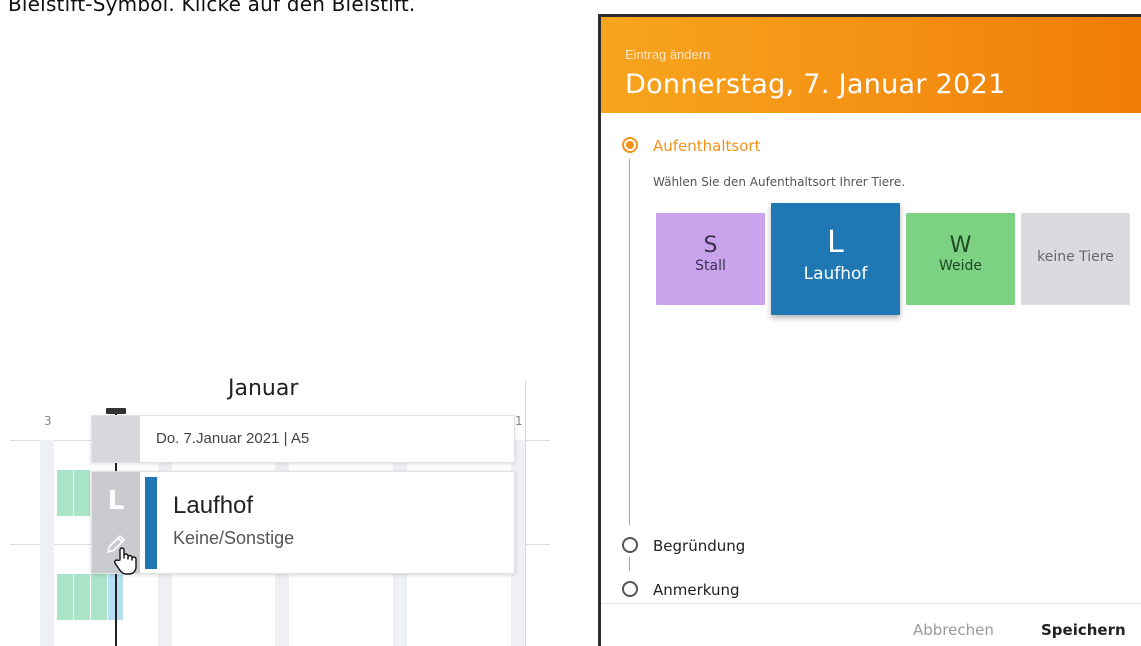 The width and height of the screenshot is (1141, 646). Describe the element at coordinates (1083, 630) in the screenshot. I see `save-button: Speichern` at that location.